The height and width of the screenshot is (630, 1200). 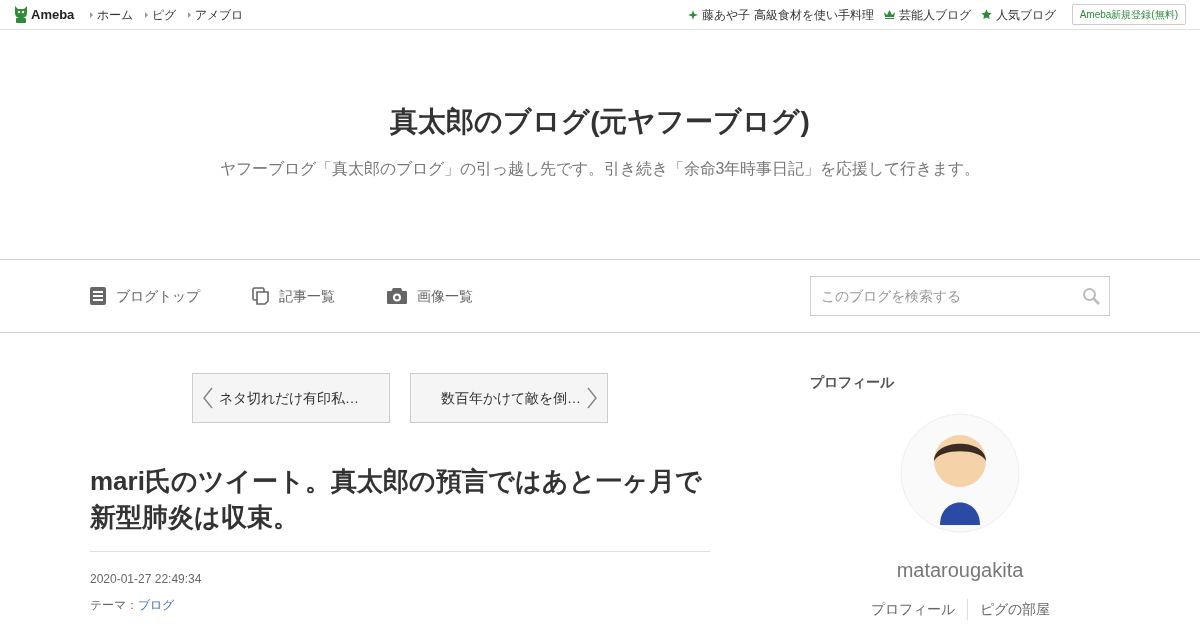 I want to click on signup-button: Ameba新規登録(無料), so click(x=1128, y=14).